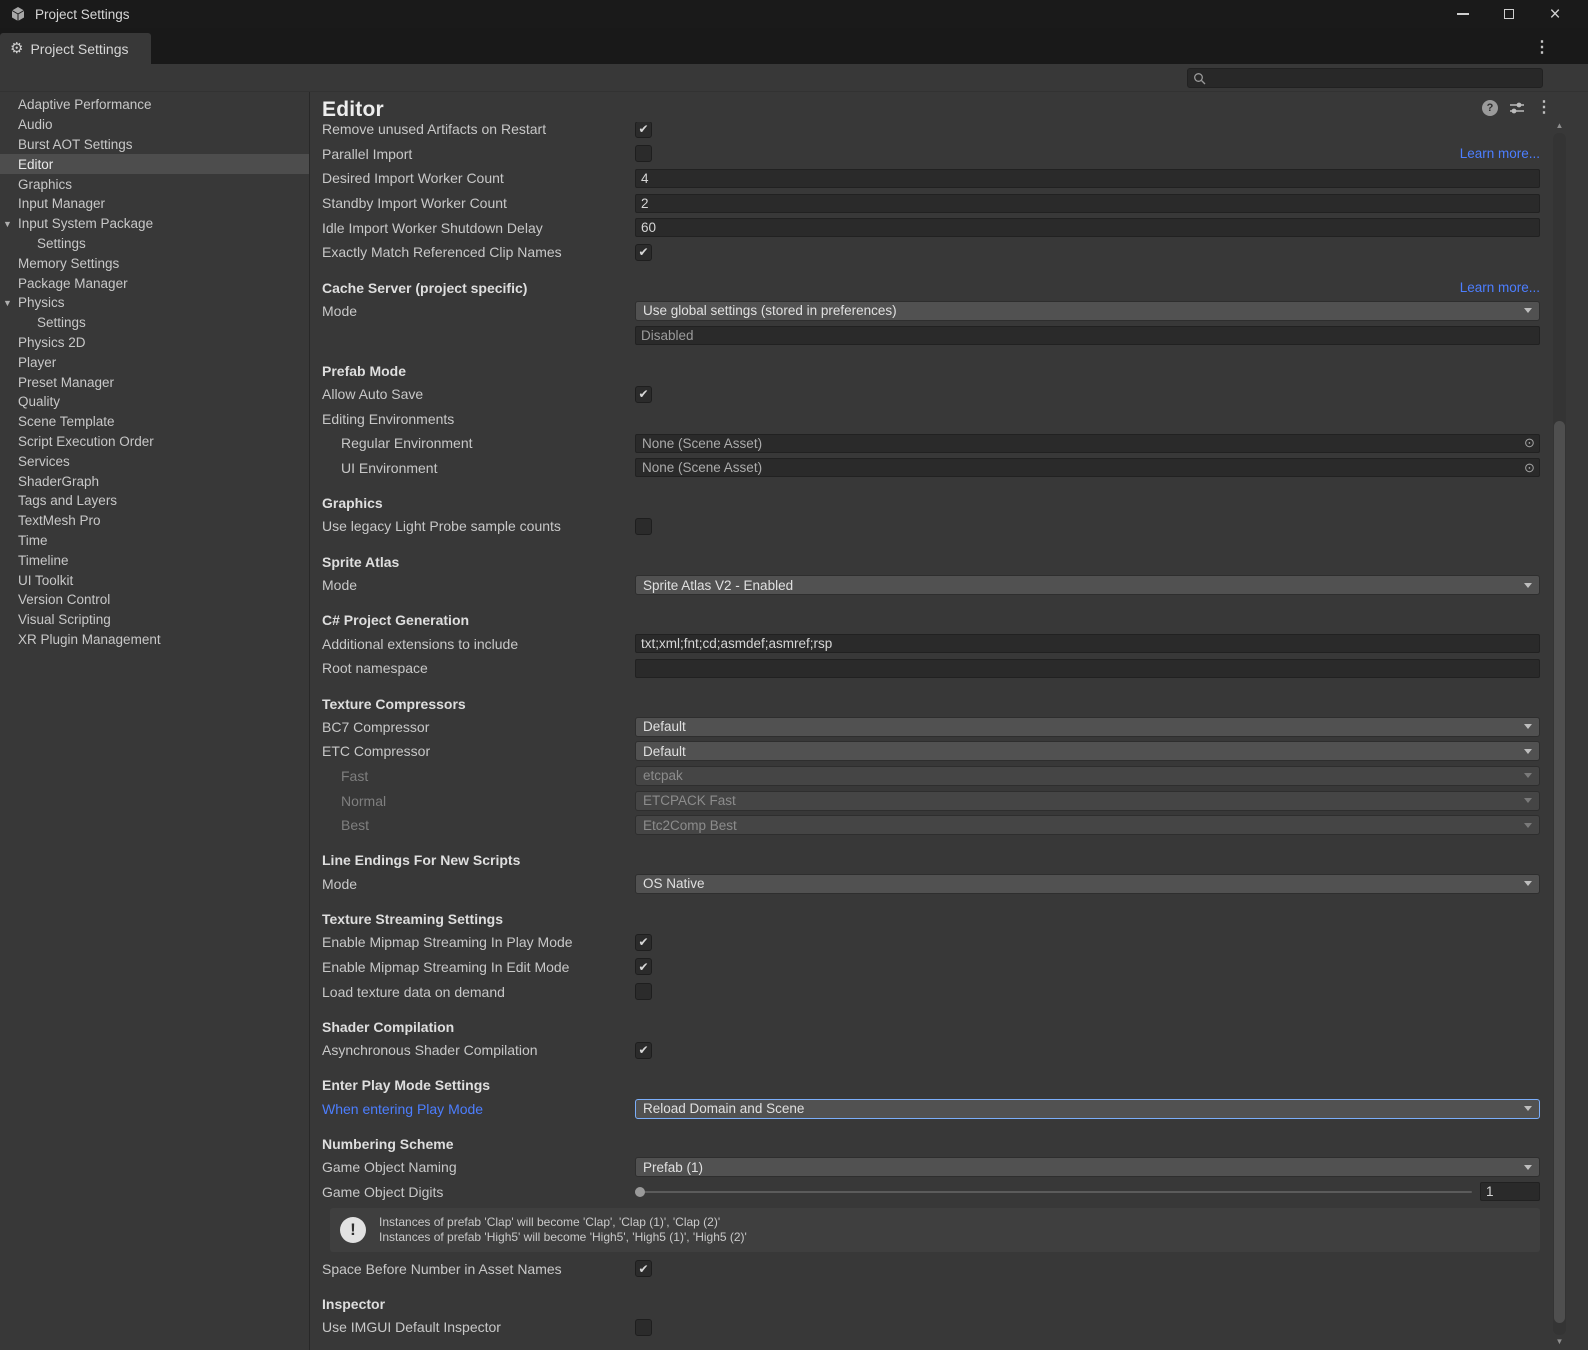 This screenshot has width=1588, height=1350. I want to click on text-field: 4, so click(1087, 178).